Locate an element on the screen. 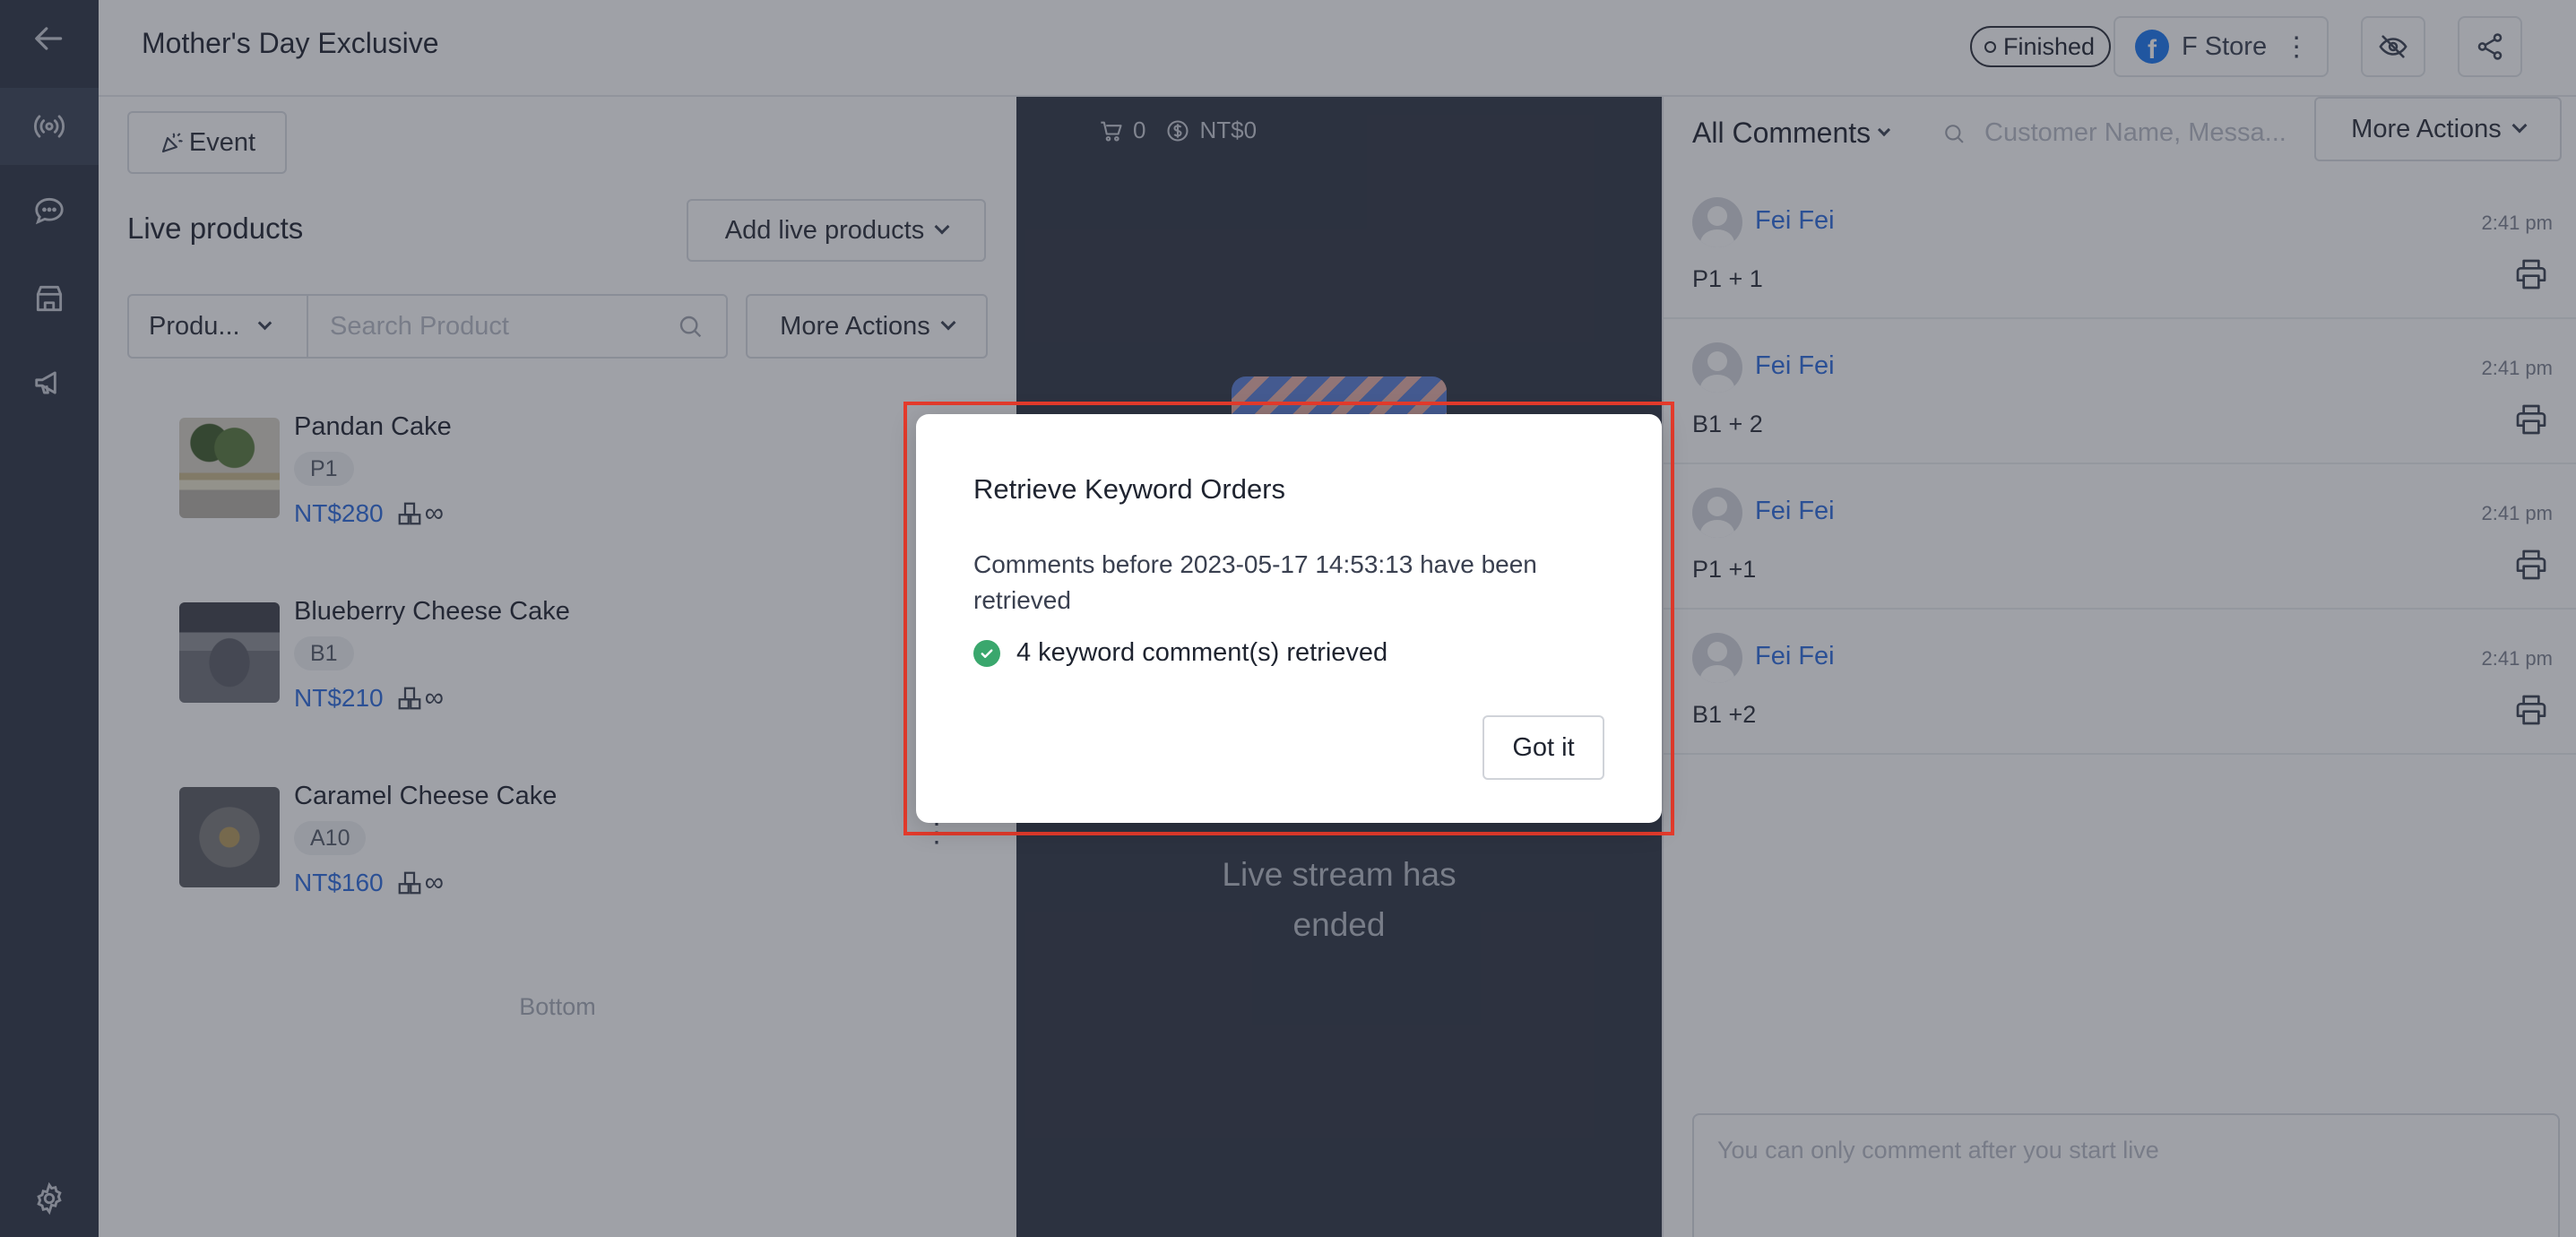 The height and width of the screenshot is (1237, 2576). check-circle-icon is located at coordinates (986, 653).